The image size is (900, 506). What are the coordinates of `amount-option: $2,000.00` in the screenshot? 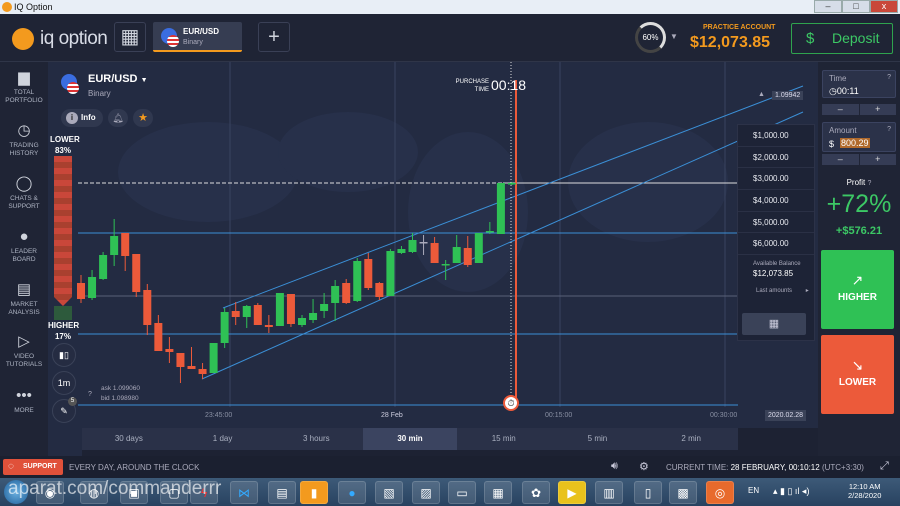 It's located at (776, 158).